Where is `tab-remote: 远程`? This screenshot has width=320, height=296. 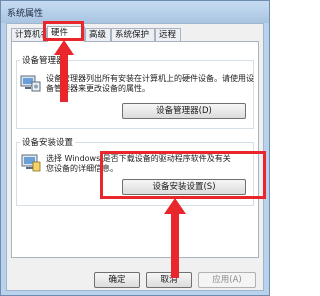
tab-remote: 远程 is located at coordinates (168, 34).